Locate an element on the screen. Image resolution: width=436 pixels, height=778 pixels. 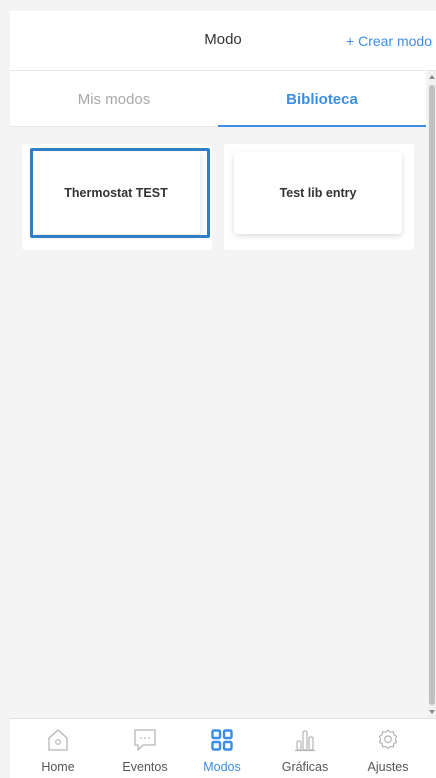
mode-tabs: Mis modos Biblioteca is located at coordinates (218, 99).